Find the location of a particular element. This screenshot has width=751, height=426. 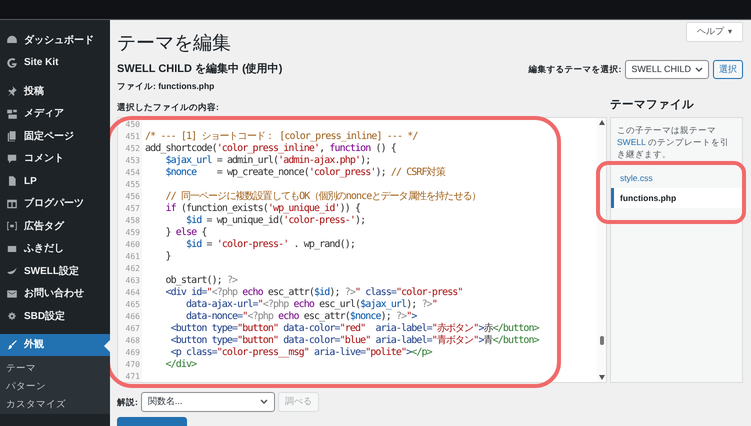

code-line: <button type="button" data-color="blue" aria-label="青ボタン">青</button> is located at coordinates (354, 341).